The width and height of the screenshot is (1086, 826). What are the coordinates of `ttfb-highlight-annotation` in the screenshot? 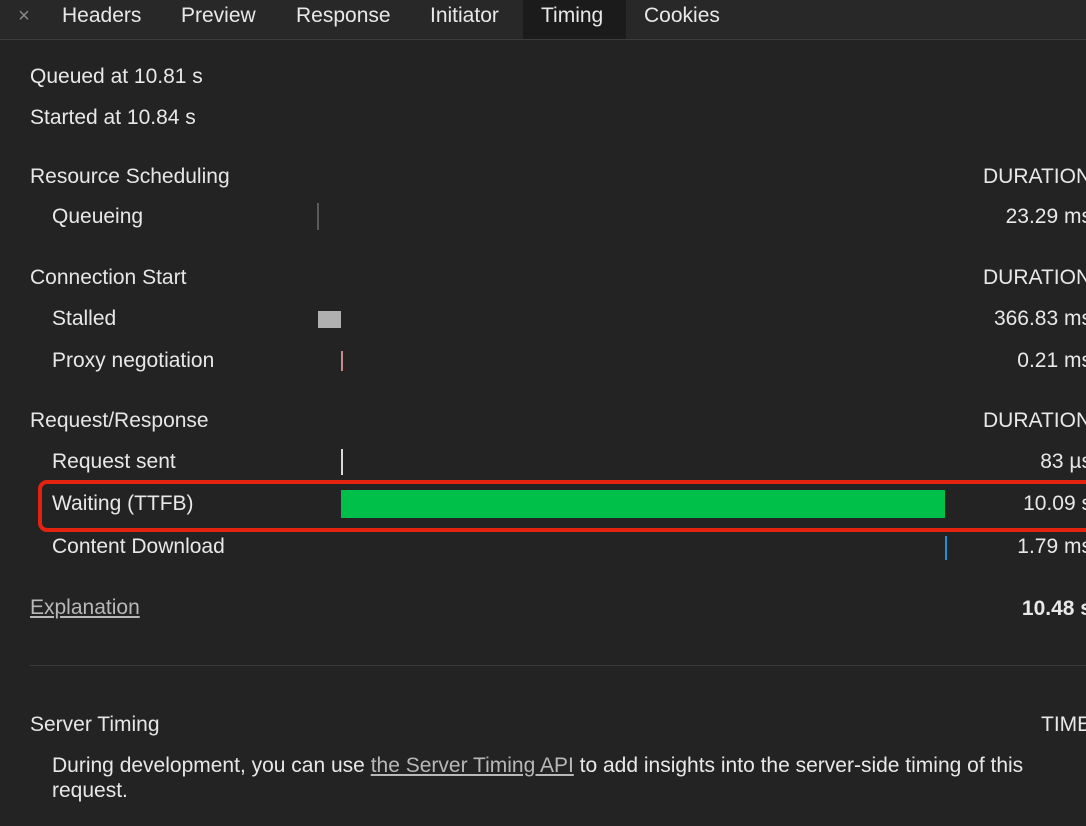 It's located at (562, 506).